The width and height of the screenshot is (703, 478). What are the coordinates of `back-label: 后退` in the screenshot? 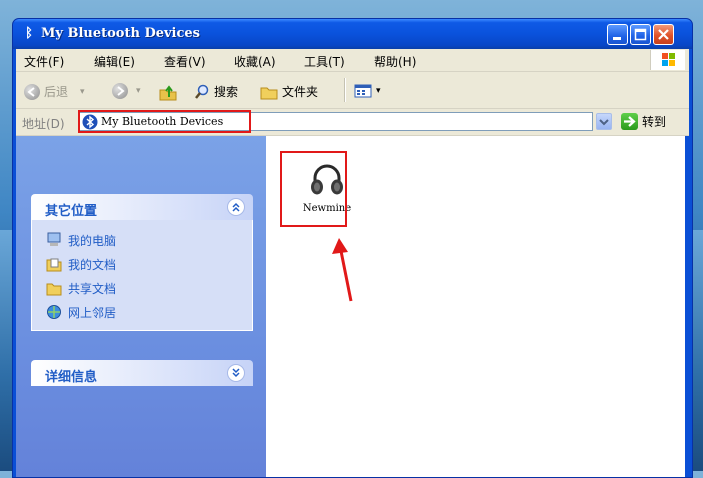 It's located at (56, 92).